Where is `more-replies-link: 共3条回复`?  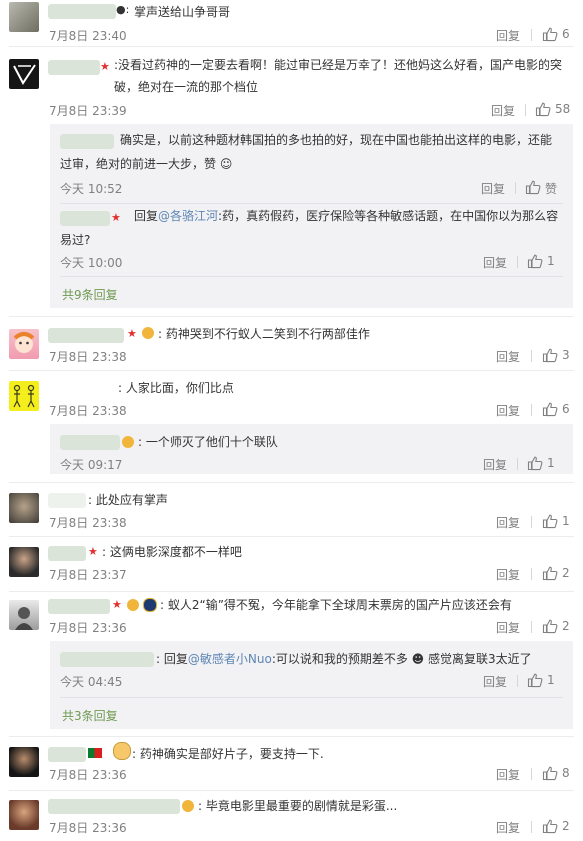 more-replies-link: 共3条回复 is located at coordinates (90, 715).